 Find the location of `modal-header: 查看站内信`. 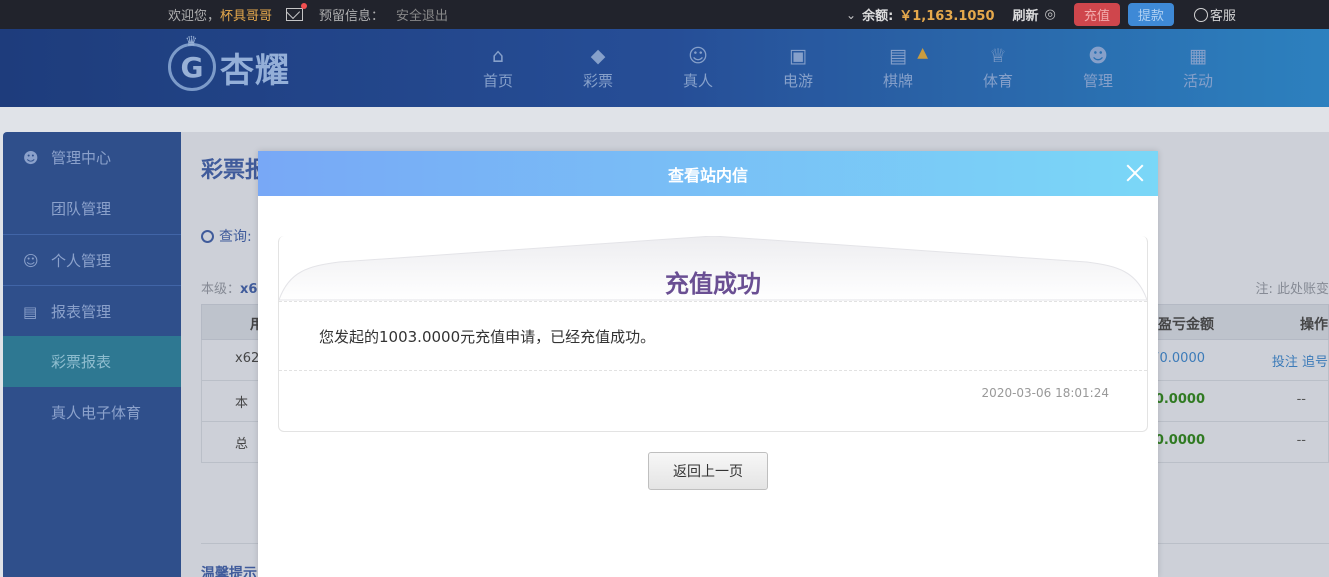

modal-header: 查看站内信 is located at coordinates (708, 173).